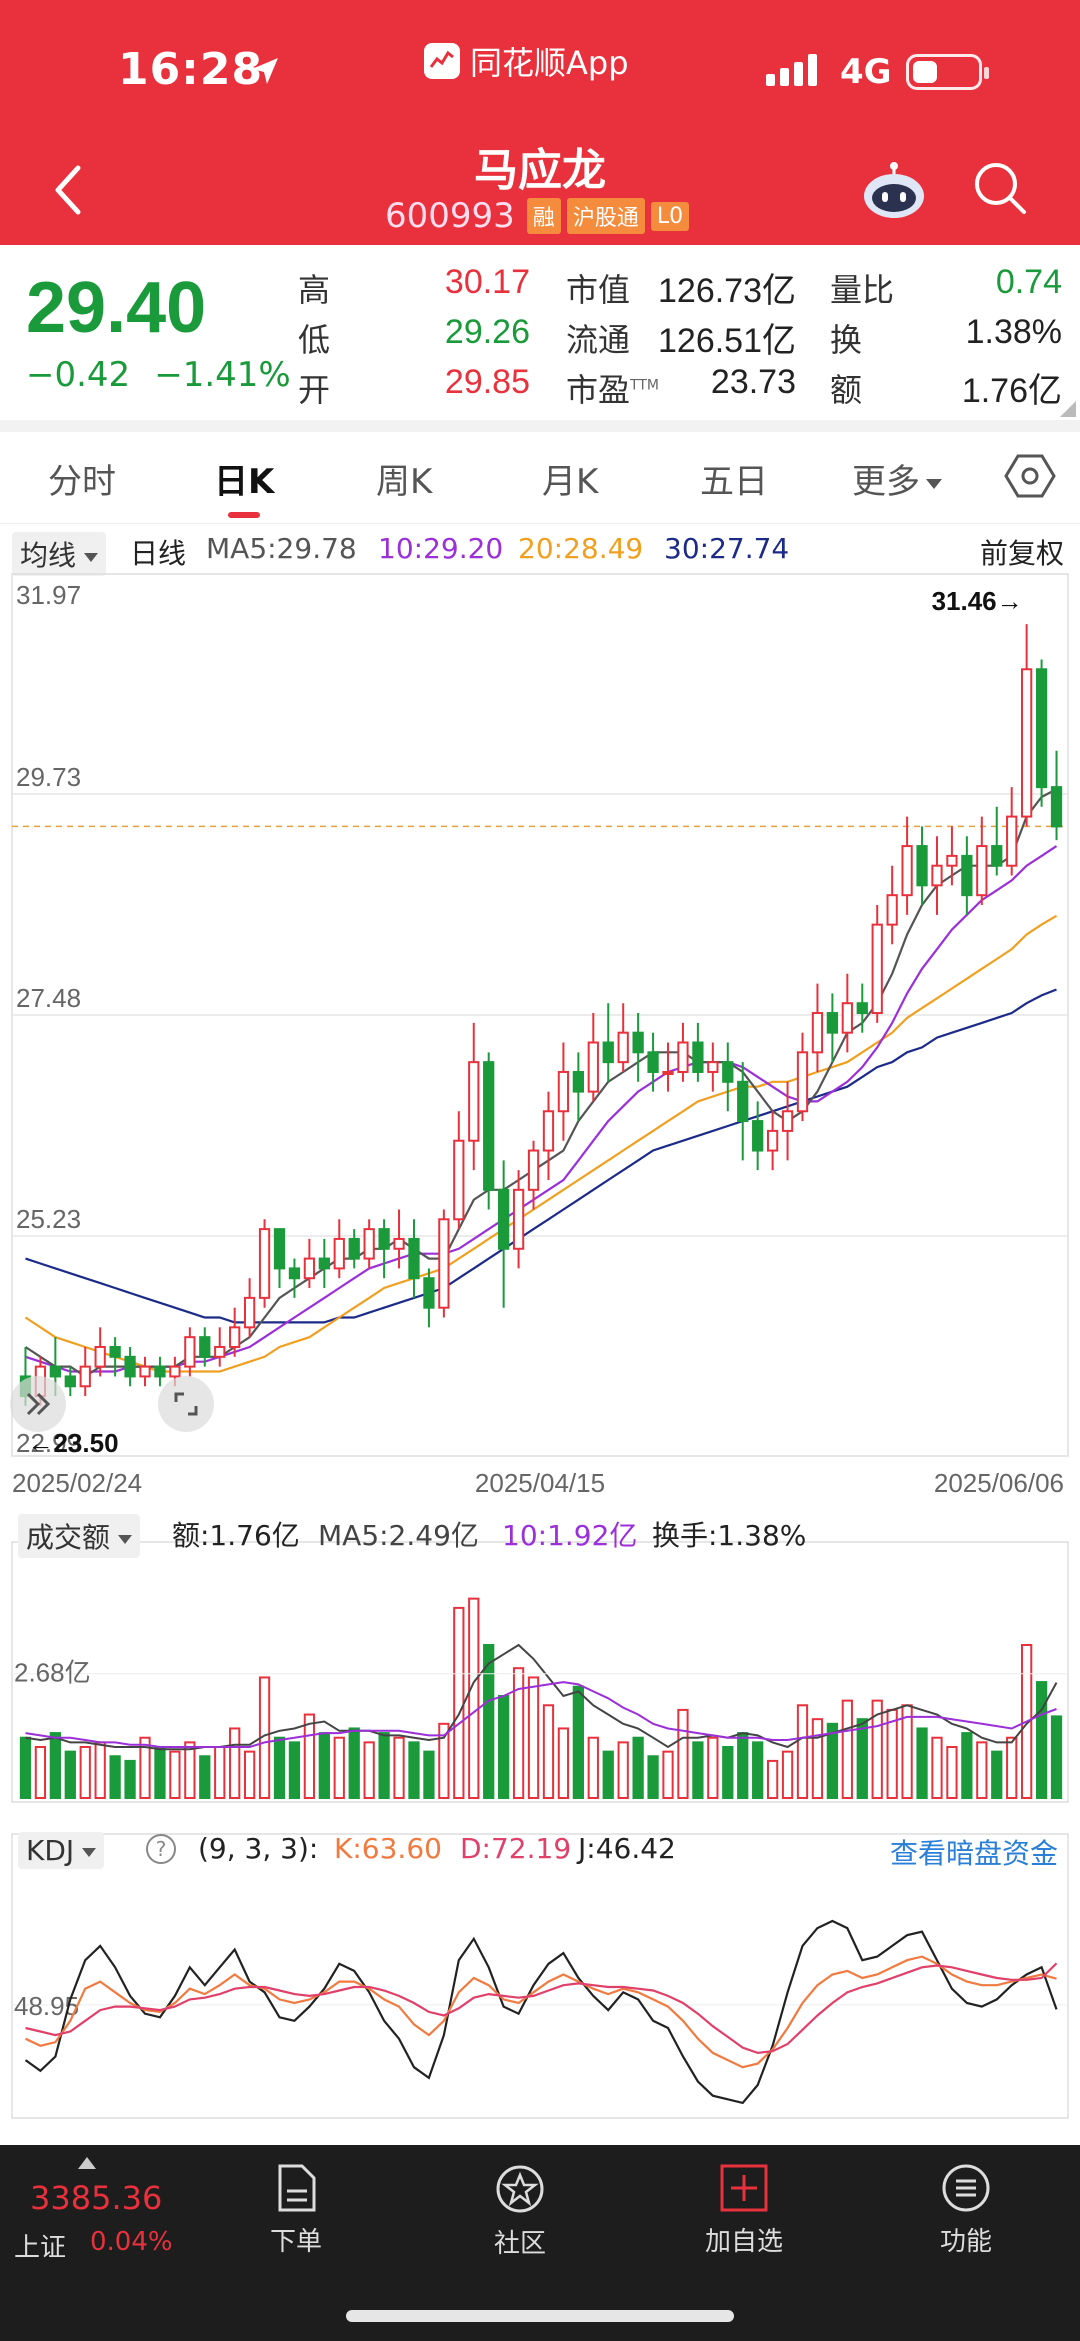  I want to click on add-watchlist-icon, so click(744, 2188).